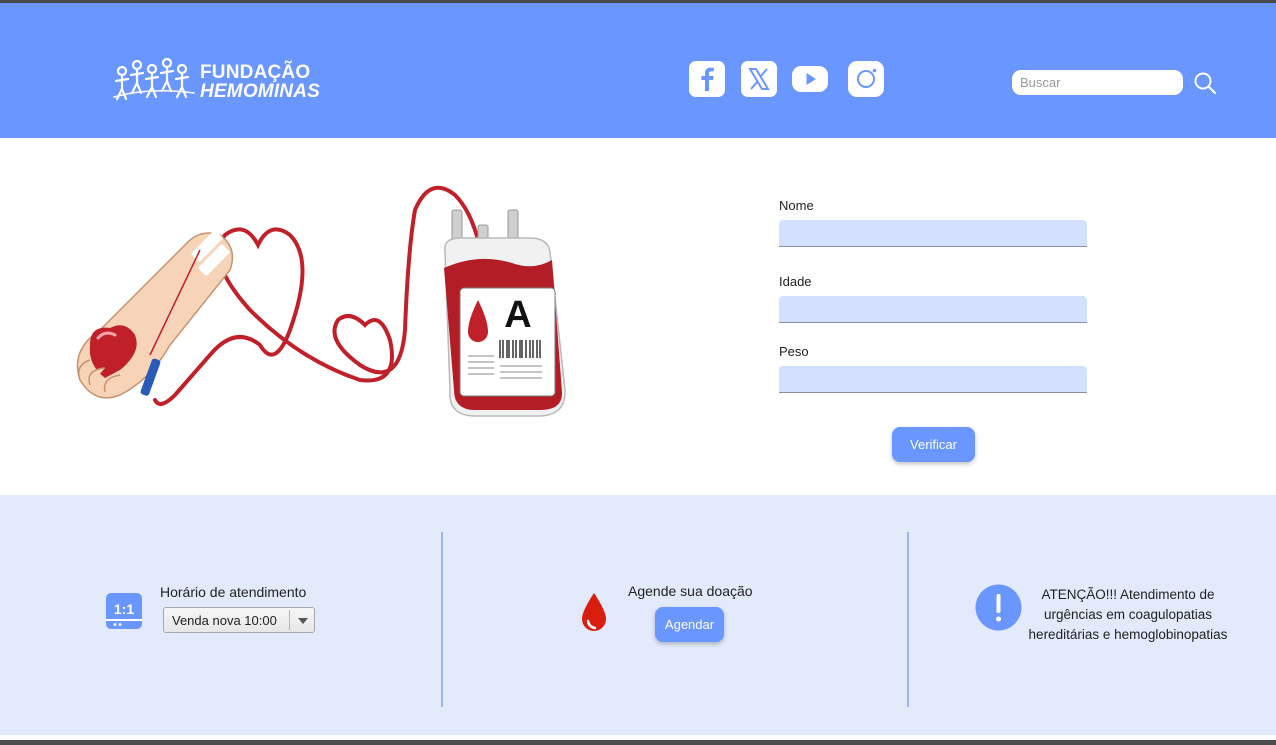 This screenshot has height=745, width=1276. Describe the element at coordinates (689, 624) in the screenshot. I see `schedule-button: Agendar` at that location.